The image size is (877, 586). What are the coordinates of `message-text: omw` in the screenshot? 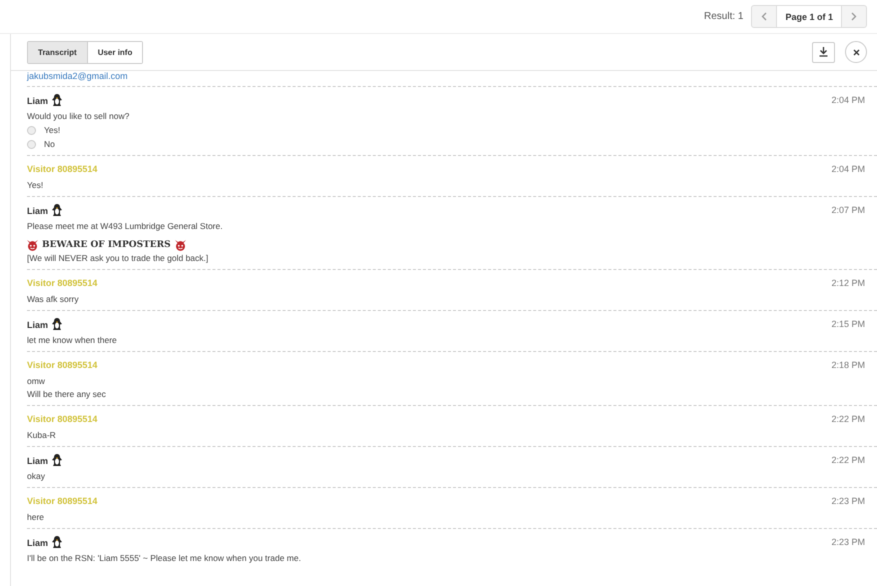 It's located at (36, 381).